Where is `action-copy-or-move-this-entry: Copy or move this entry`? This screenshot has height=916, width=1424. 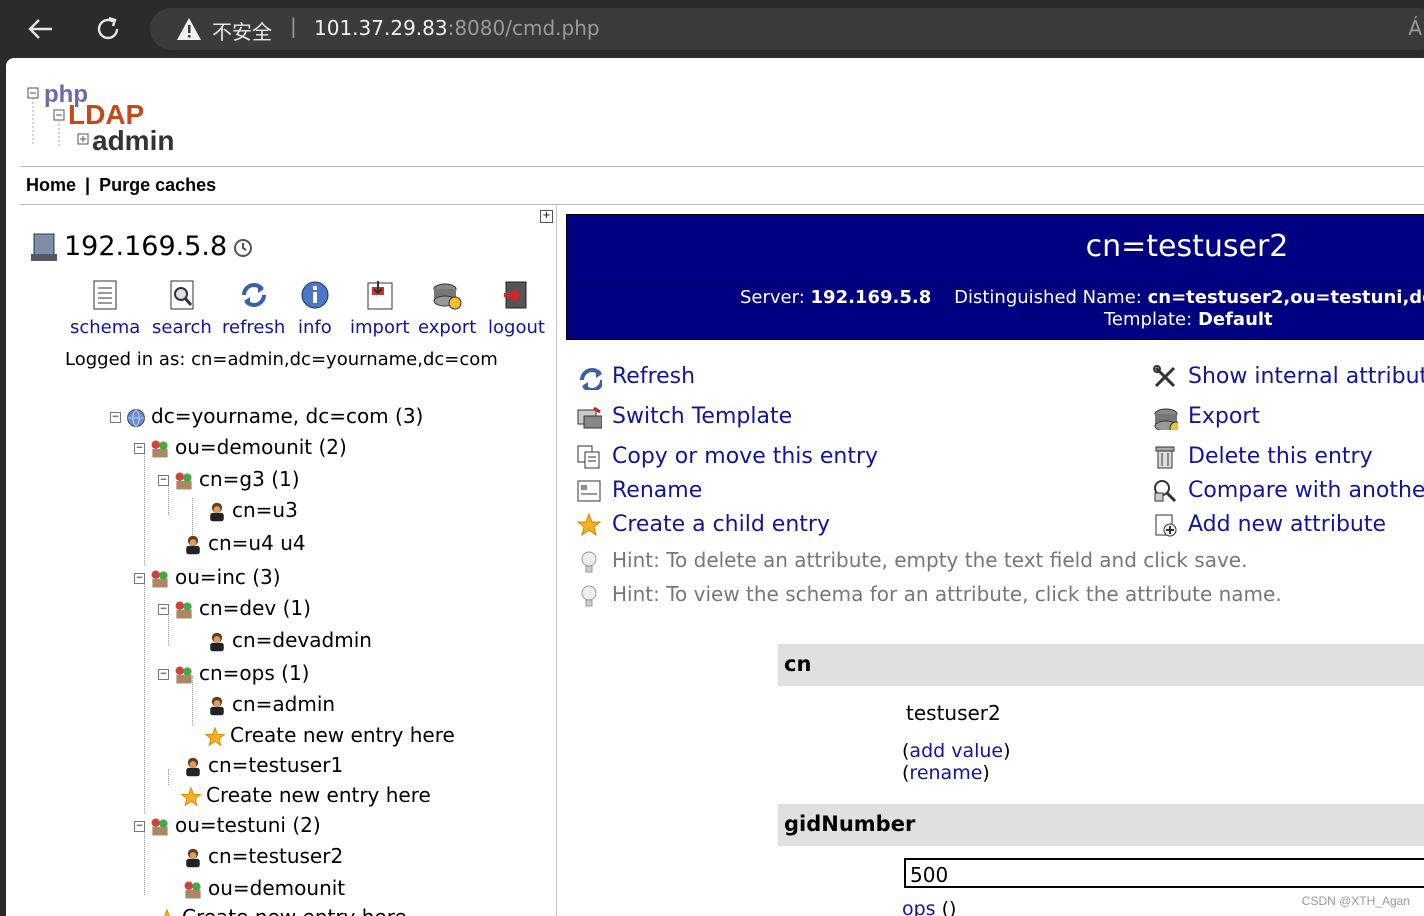
action-copy-or-move-this-entry: Copy or move this entry is located at coordinates (727, 457).